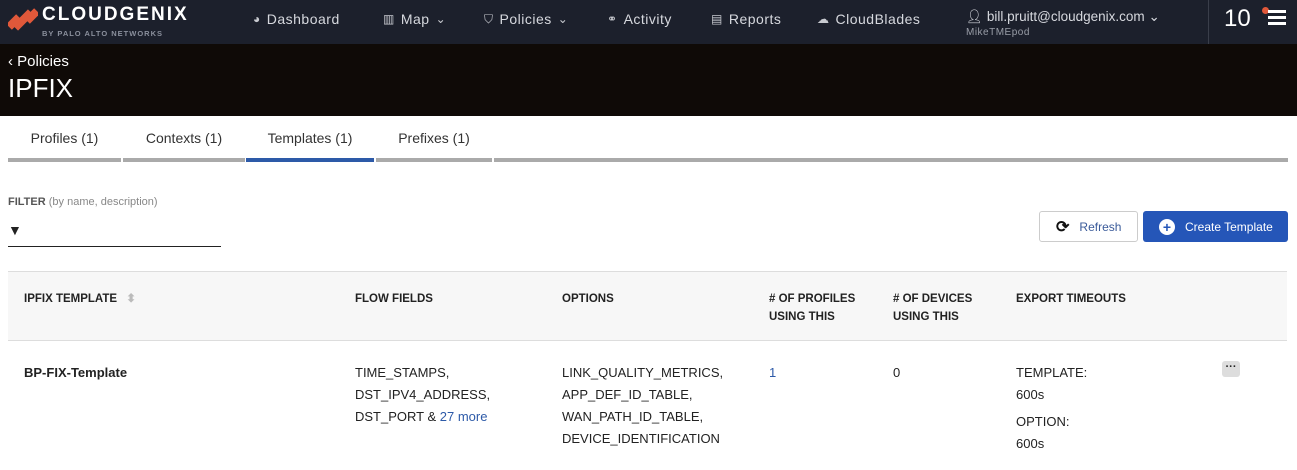 This screenshot has height=470, width=1297. Describe the element at coordinates (1051, 408) in the screenshot. I see `export-timeouts: TEMPLATE: 600s OPTION: 600s` at that location.